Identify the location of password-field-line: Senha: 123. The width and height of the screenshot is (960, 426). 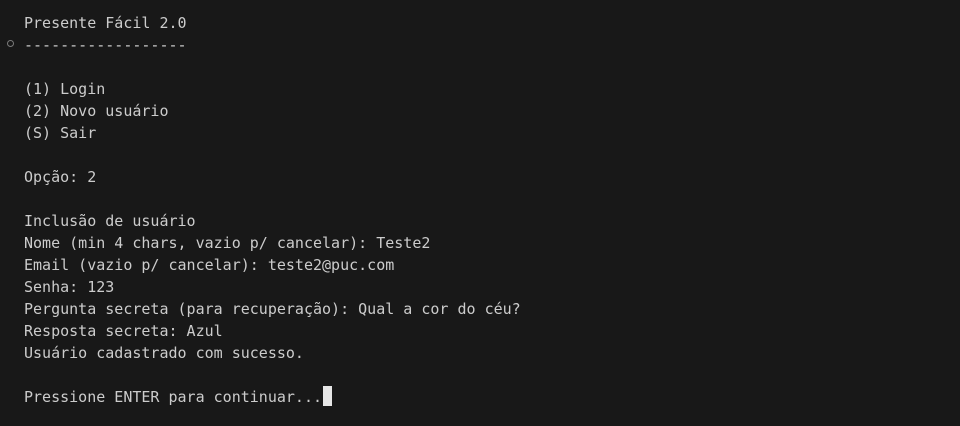
(69, 287).